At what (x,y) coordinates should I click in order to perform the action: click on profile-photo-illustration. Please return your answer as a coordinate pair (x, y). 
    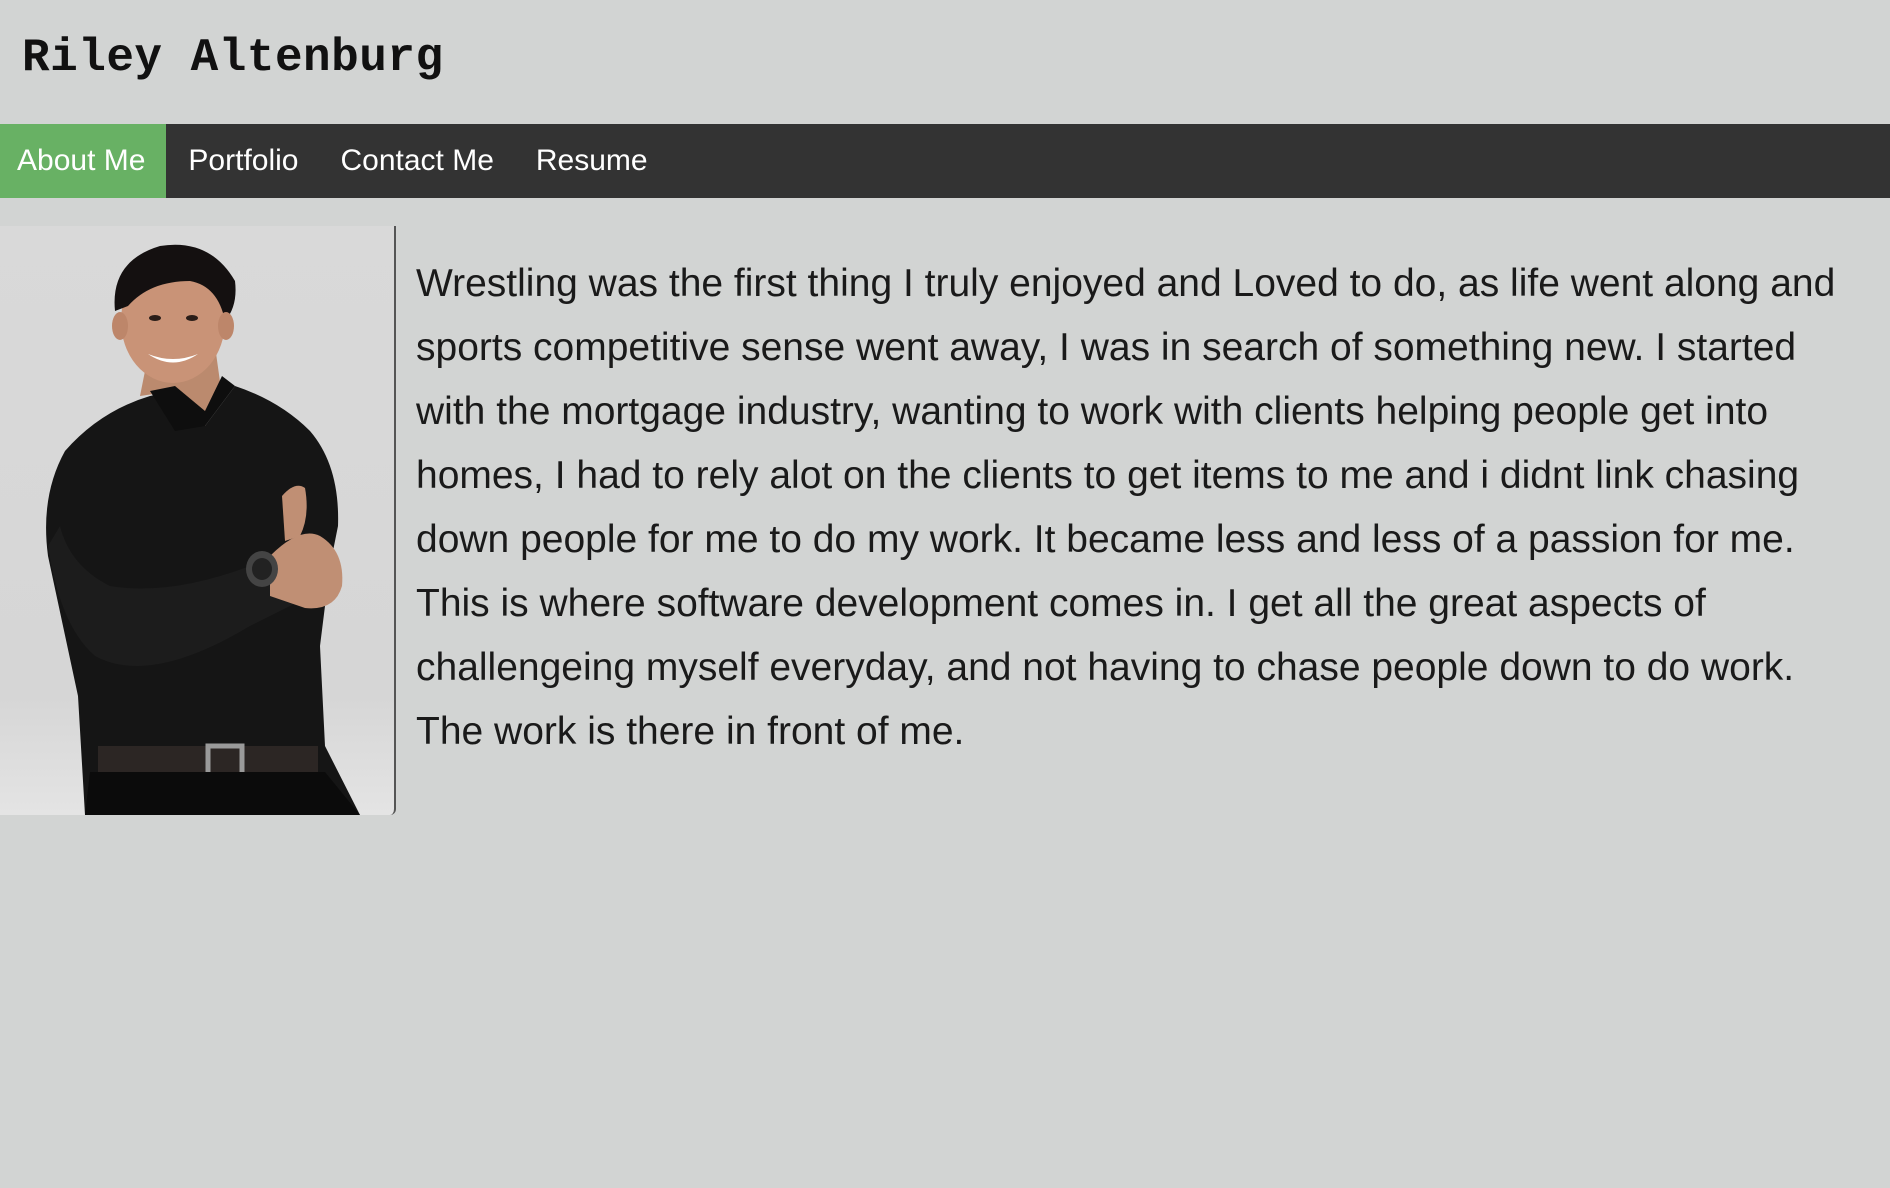
    Looking at the image, I should click on (203, 529).